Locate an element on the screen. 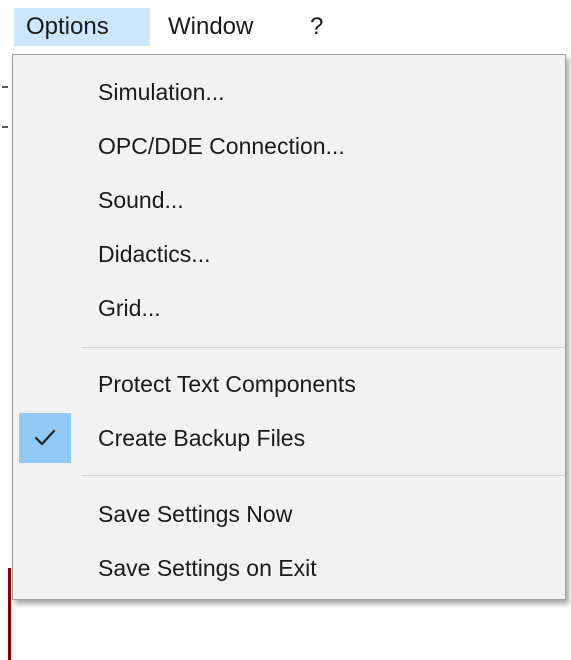 The image size is (571, 660). menu-item-label: Save Settings on Exit is located at coordinates (207, 568).